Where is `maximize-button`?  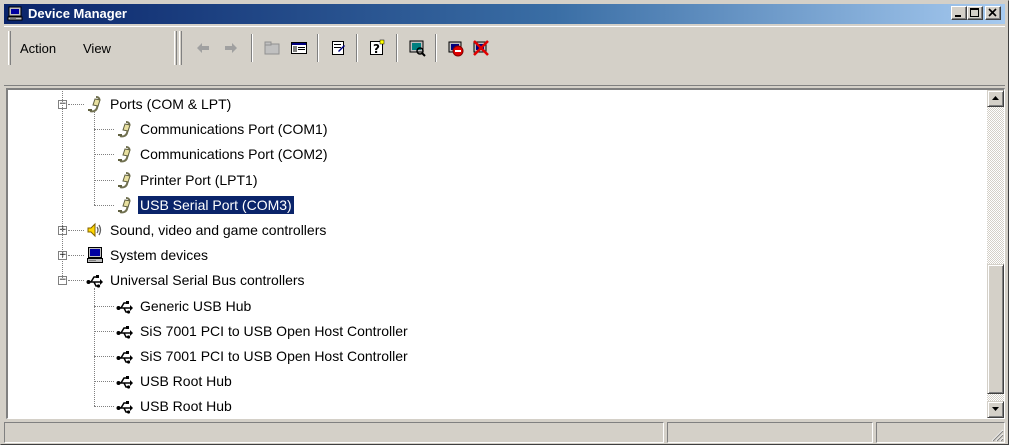
maximize-button is located at coordinates (975, 13).